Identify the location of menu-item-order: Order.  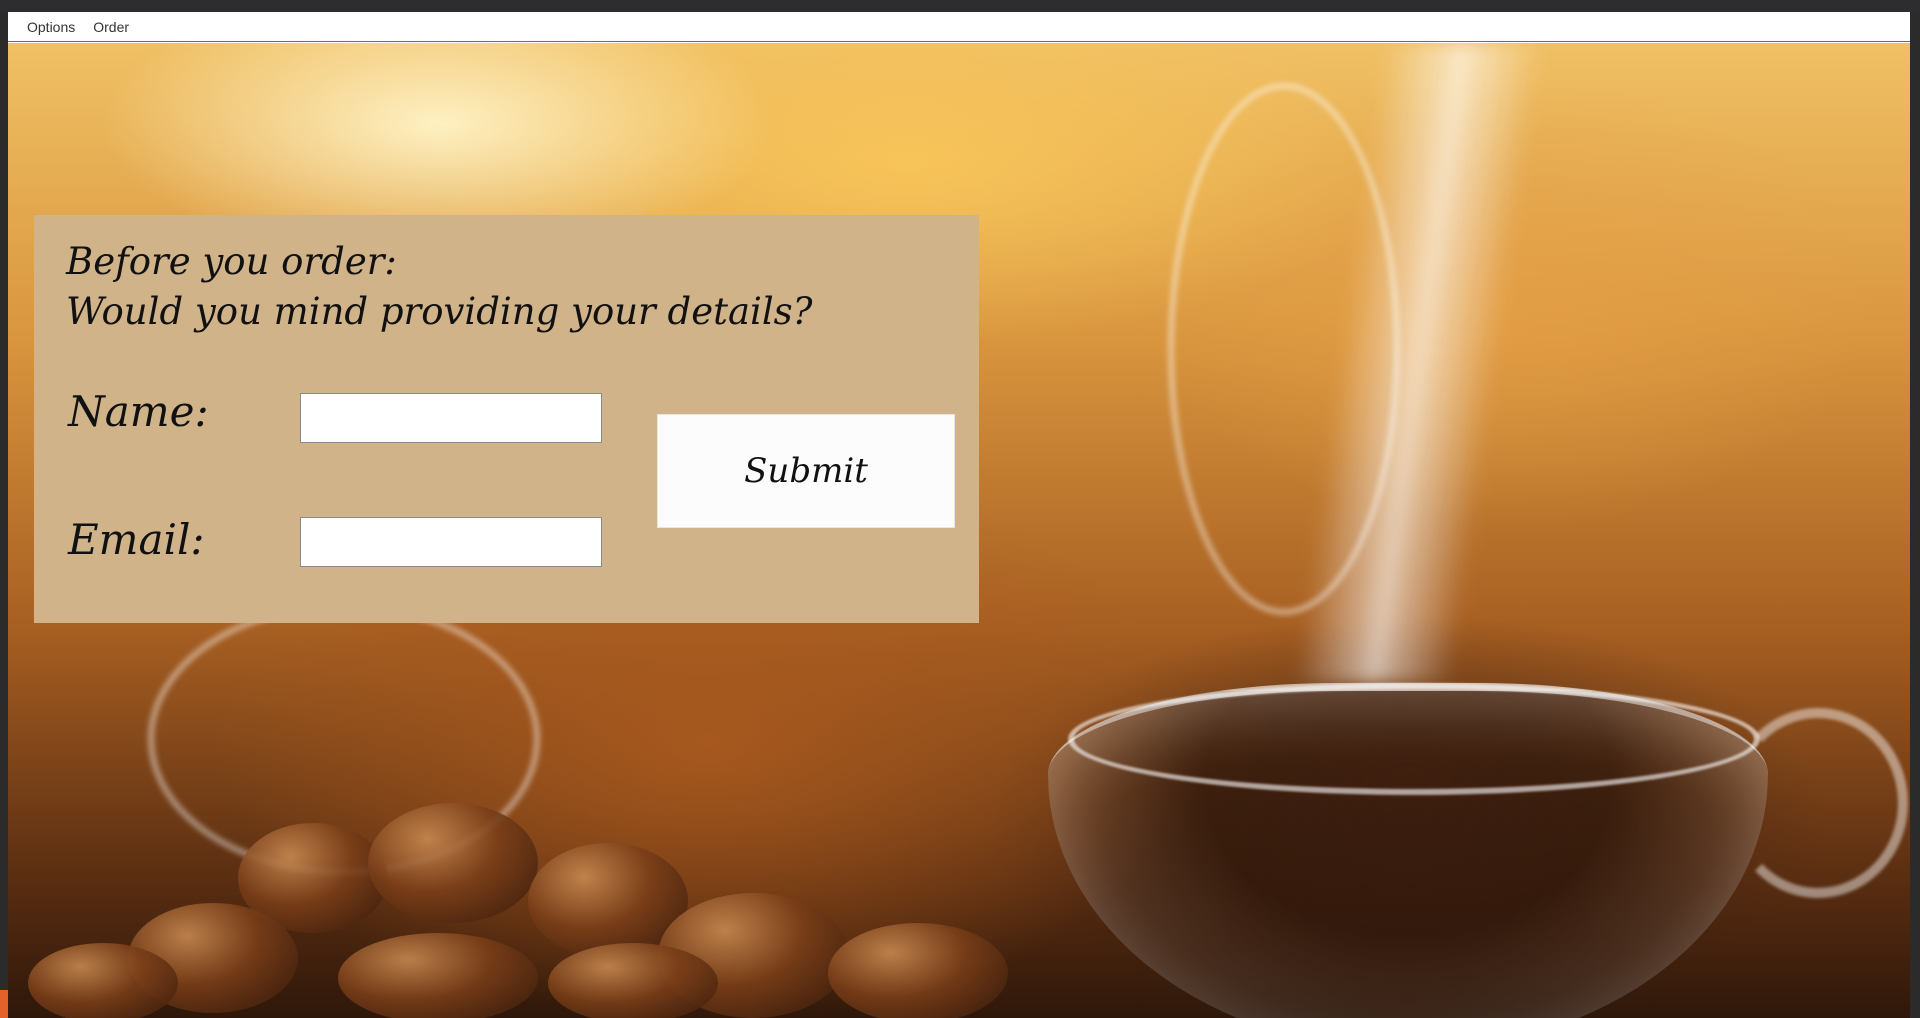
(111, 27).